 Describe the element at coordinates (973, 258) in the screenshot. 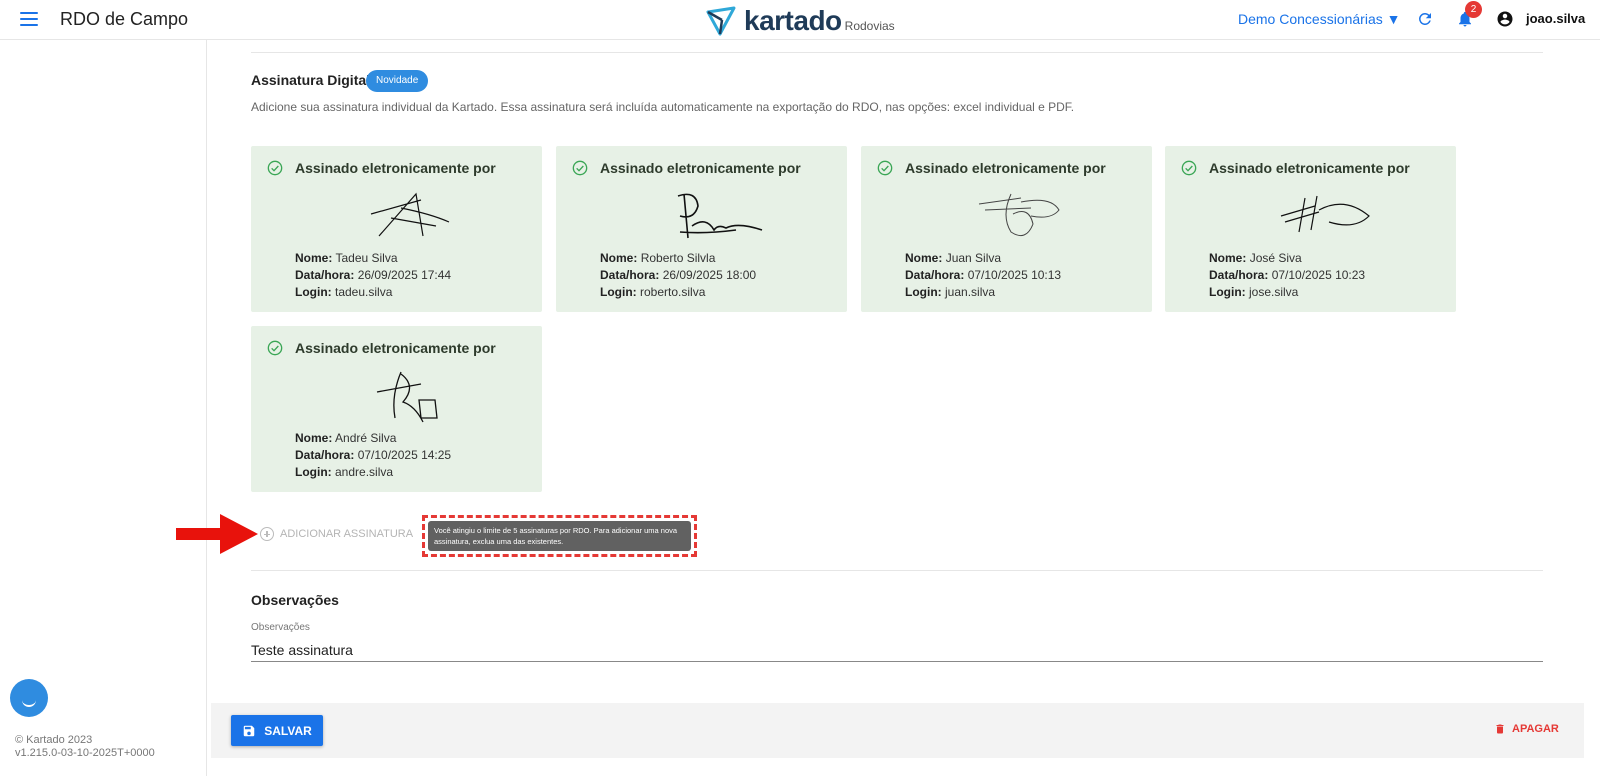

I see `signer-name: Juan Silva` at that location.